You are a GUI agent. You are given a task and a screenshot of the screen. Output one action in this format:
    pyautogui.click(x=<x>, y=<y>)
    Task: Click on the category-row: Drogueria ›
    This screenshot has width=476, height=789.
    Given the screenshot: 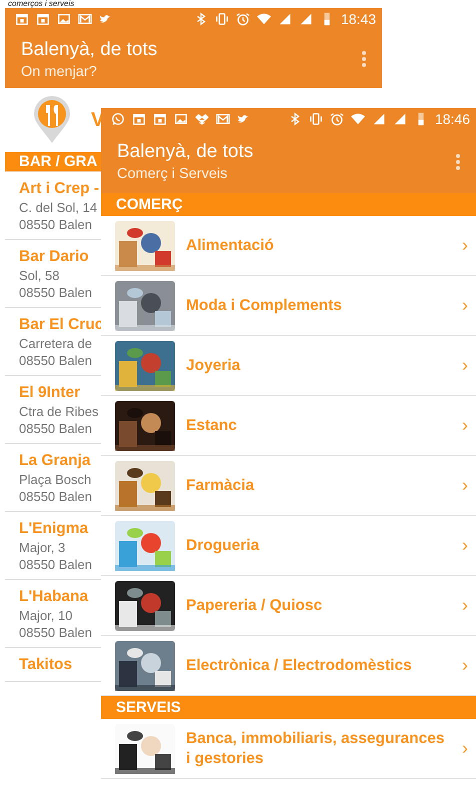 What is the action you would take?
    pyautogui.click(x=288, y=546)
    